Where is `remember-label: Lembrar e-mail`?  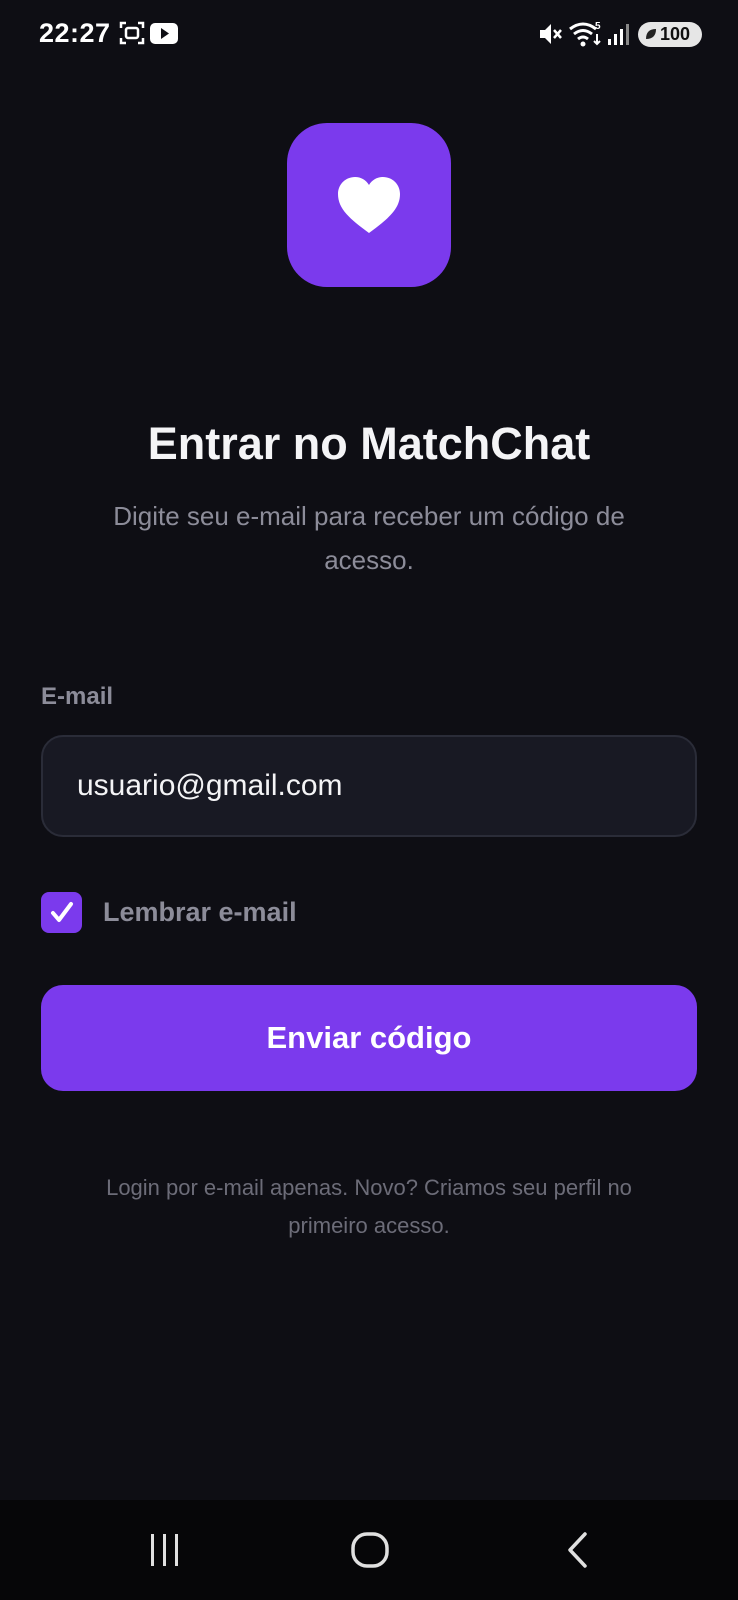 remember-label: Lembrar e-mail is located at coordinates (200, 911).